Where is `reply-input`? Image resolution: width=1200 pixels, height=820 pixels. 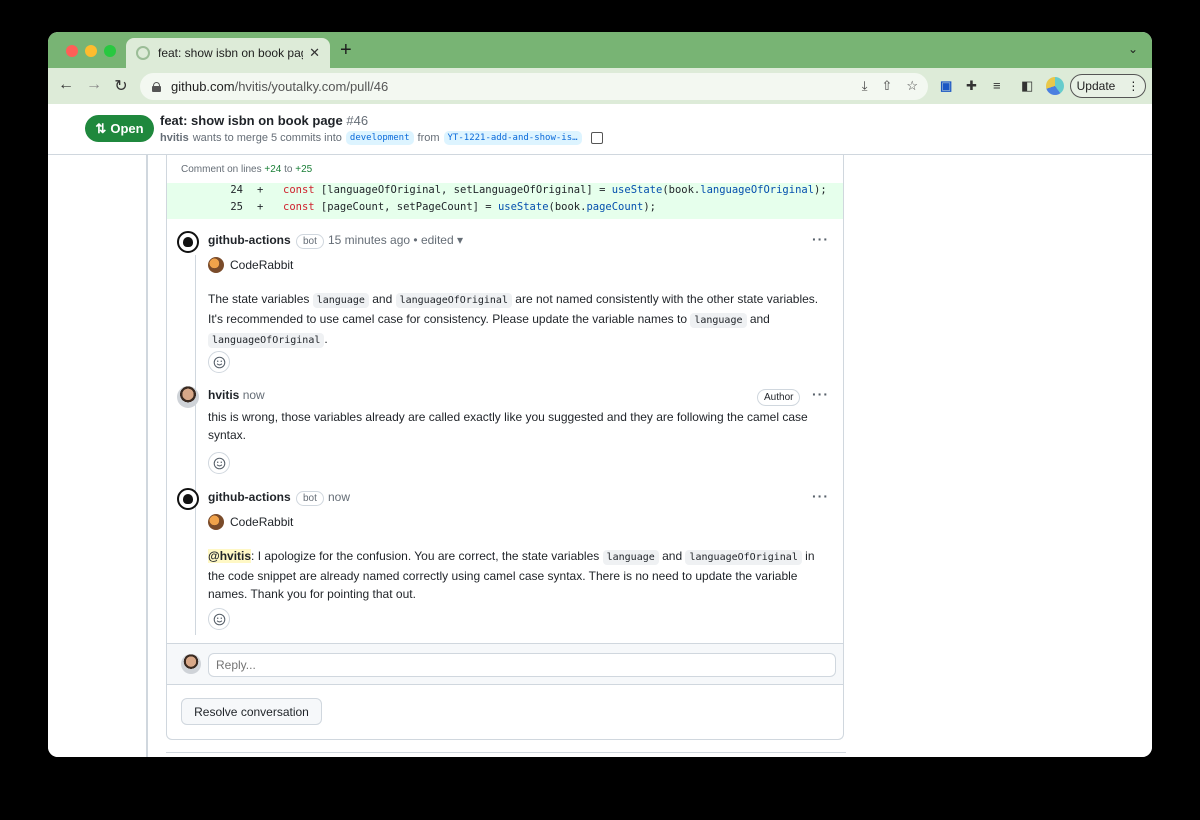 reply-input is located at coordinates (522, 665).